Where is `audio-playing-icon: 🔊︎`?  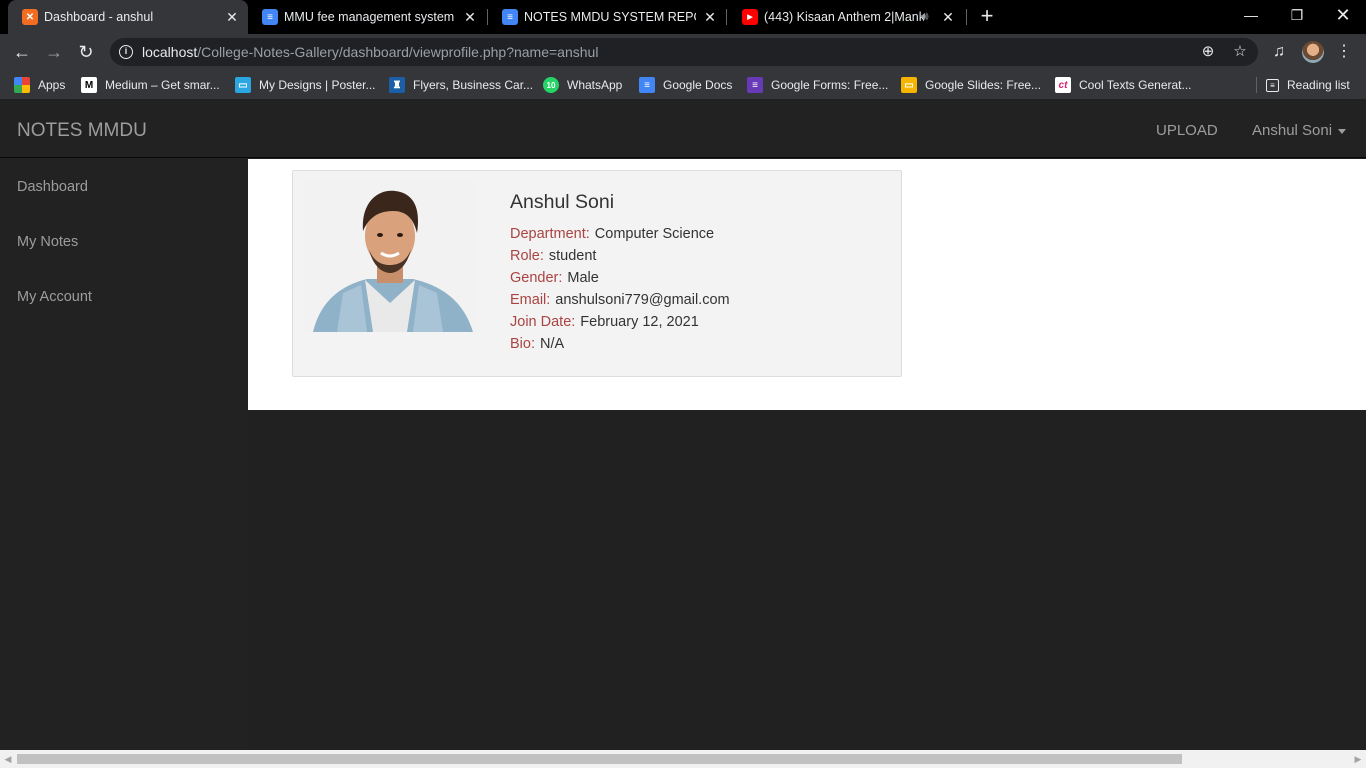
audio-playing-icon: 🔊︎ is located at coordinates (925, 16).